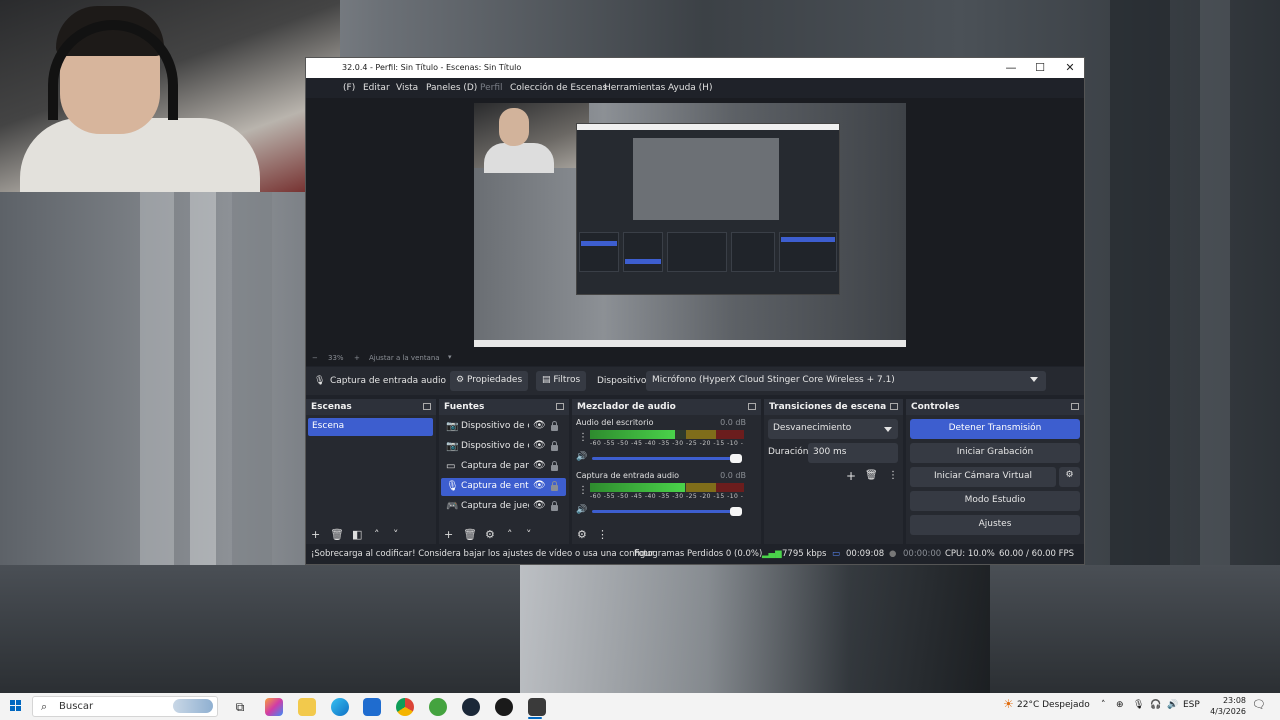 The height and width of the screenshot is (720, 1280). What do you see at coordinates (1155, 705) in the screenshot?
I see `headset-icon: 🎧` at bounding box center [1155, 705].